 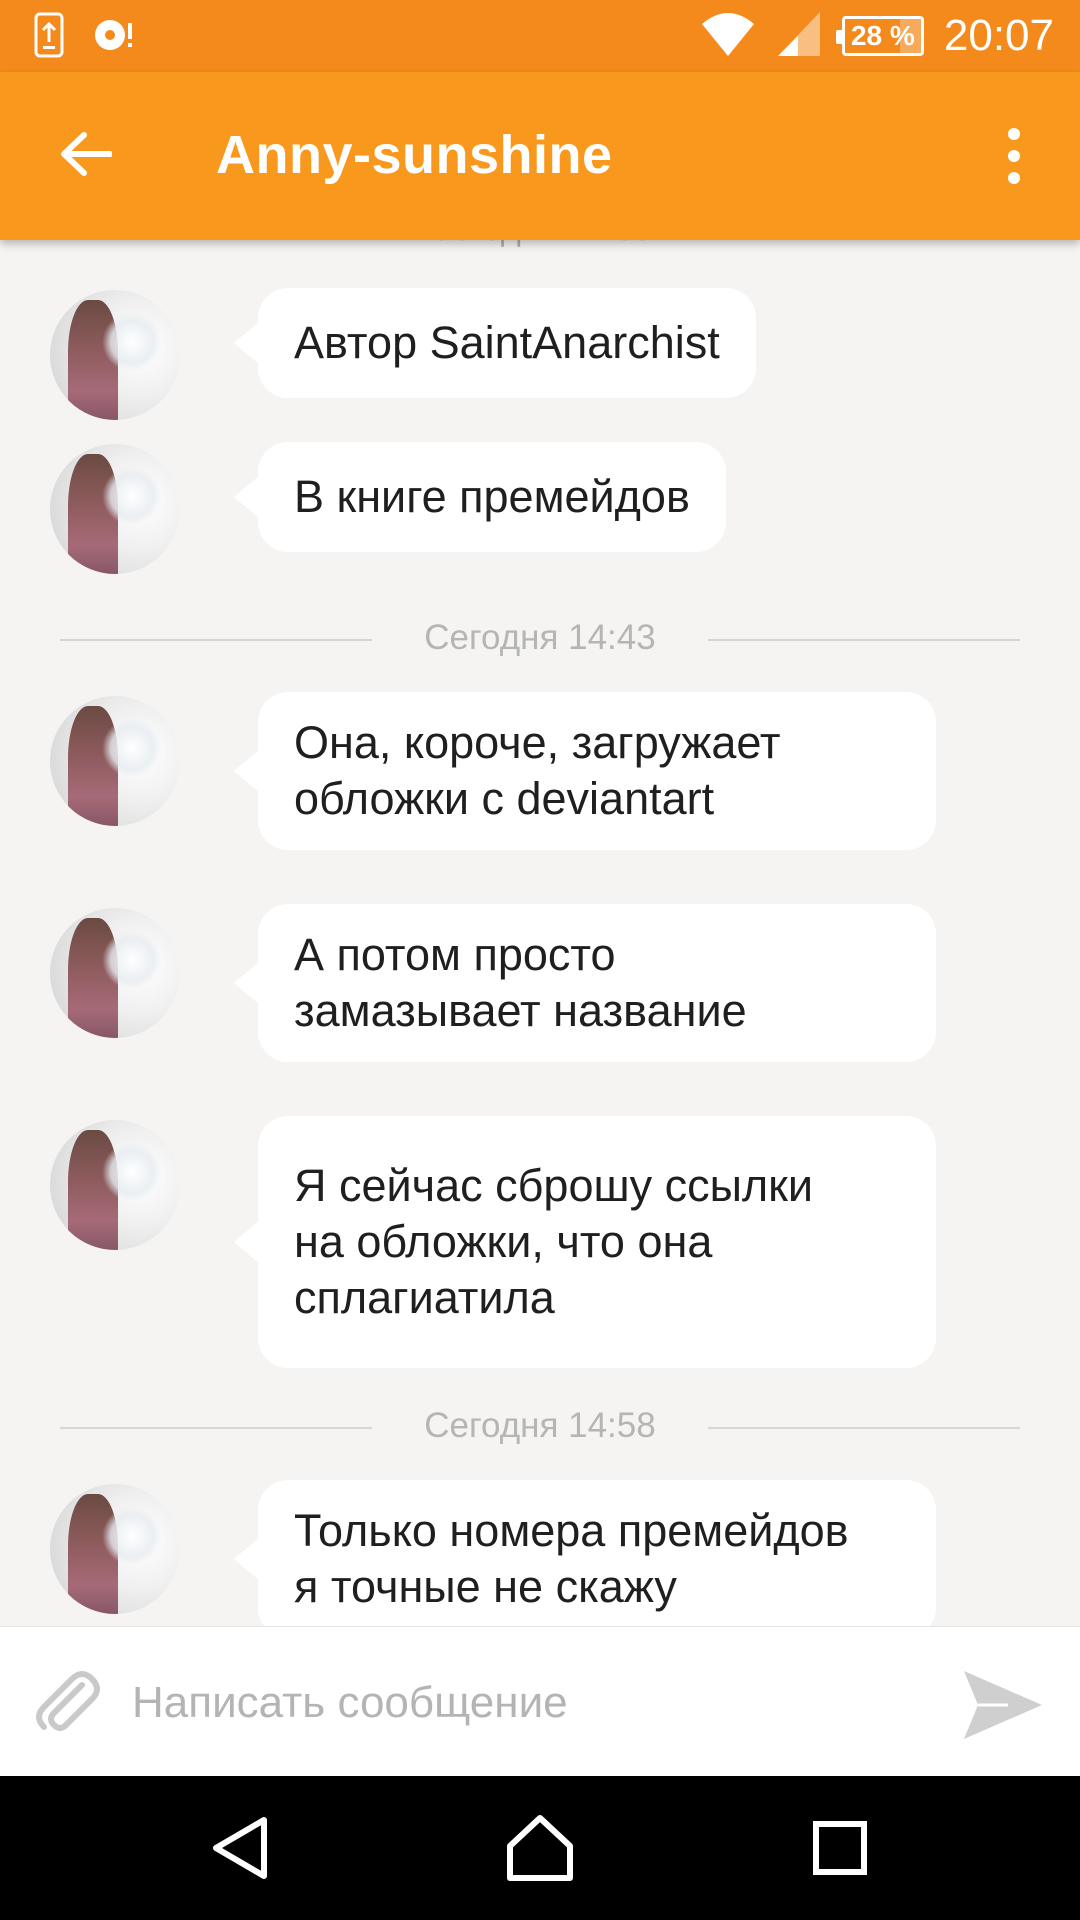 I want to click on more-options-button, so click(x=1014, y=156).